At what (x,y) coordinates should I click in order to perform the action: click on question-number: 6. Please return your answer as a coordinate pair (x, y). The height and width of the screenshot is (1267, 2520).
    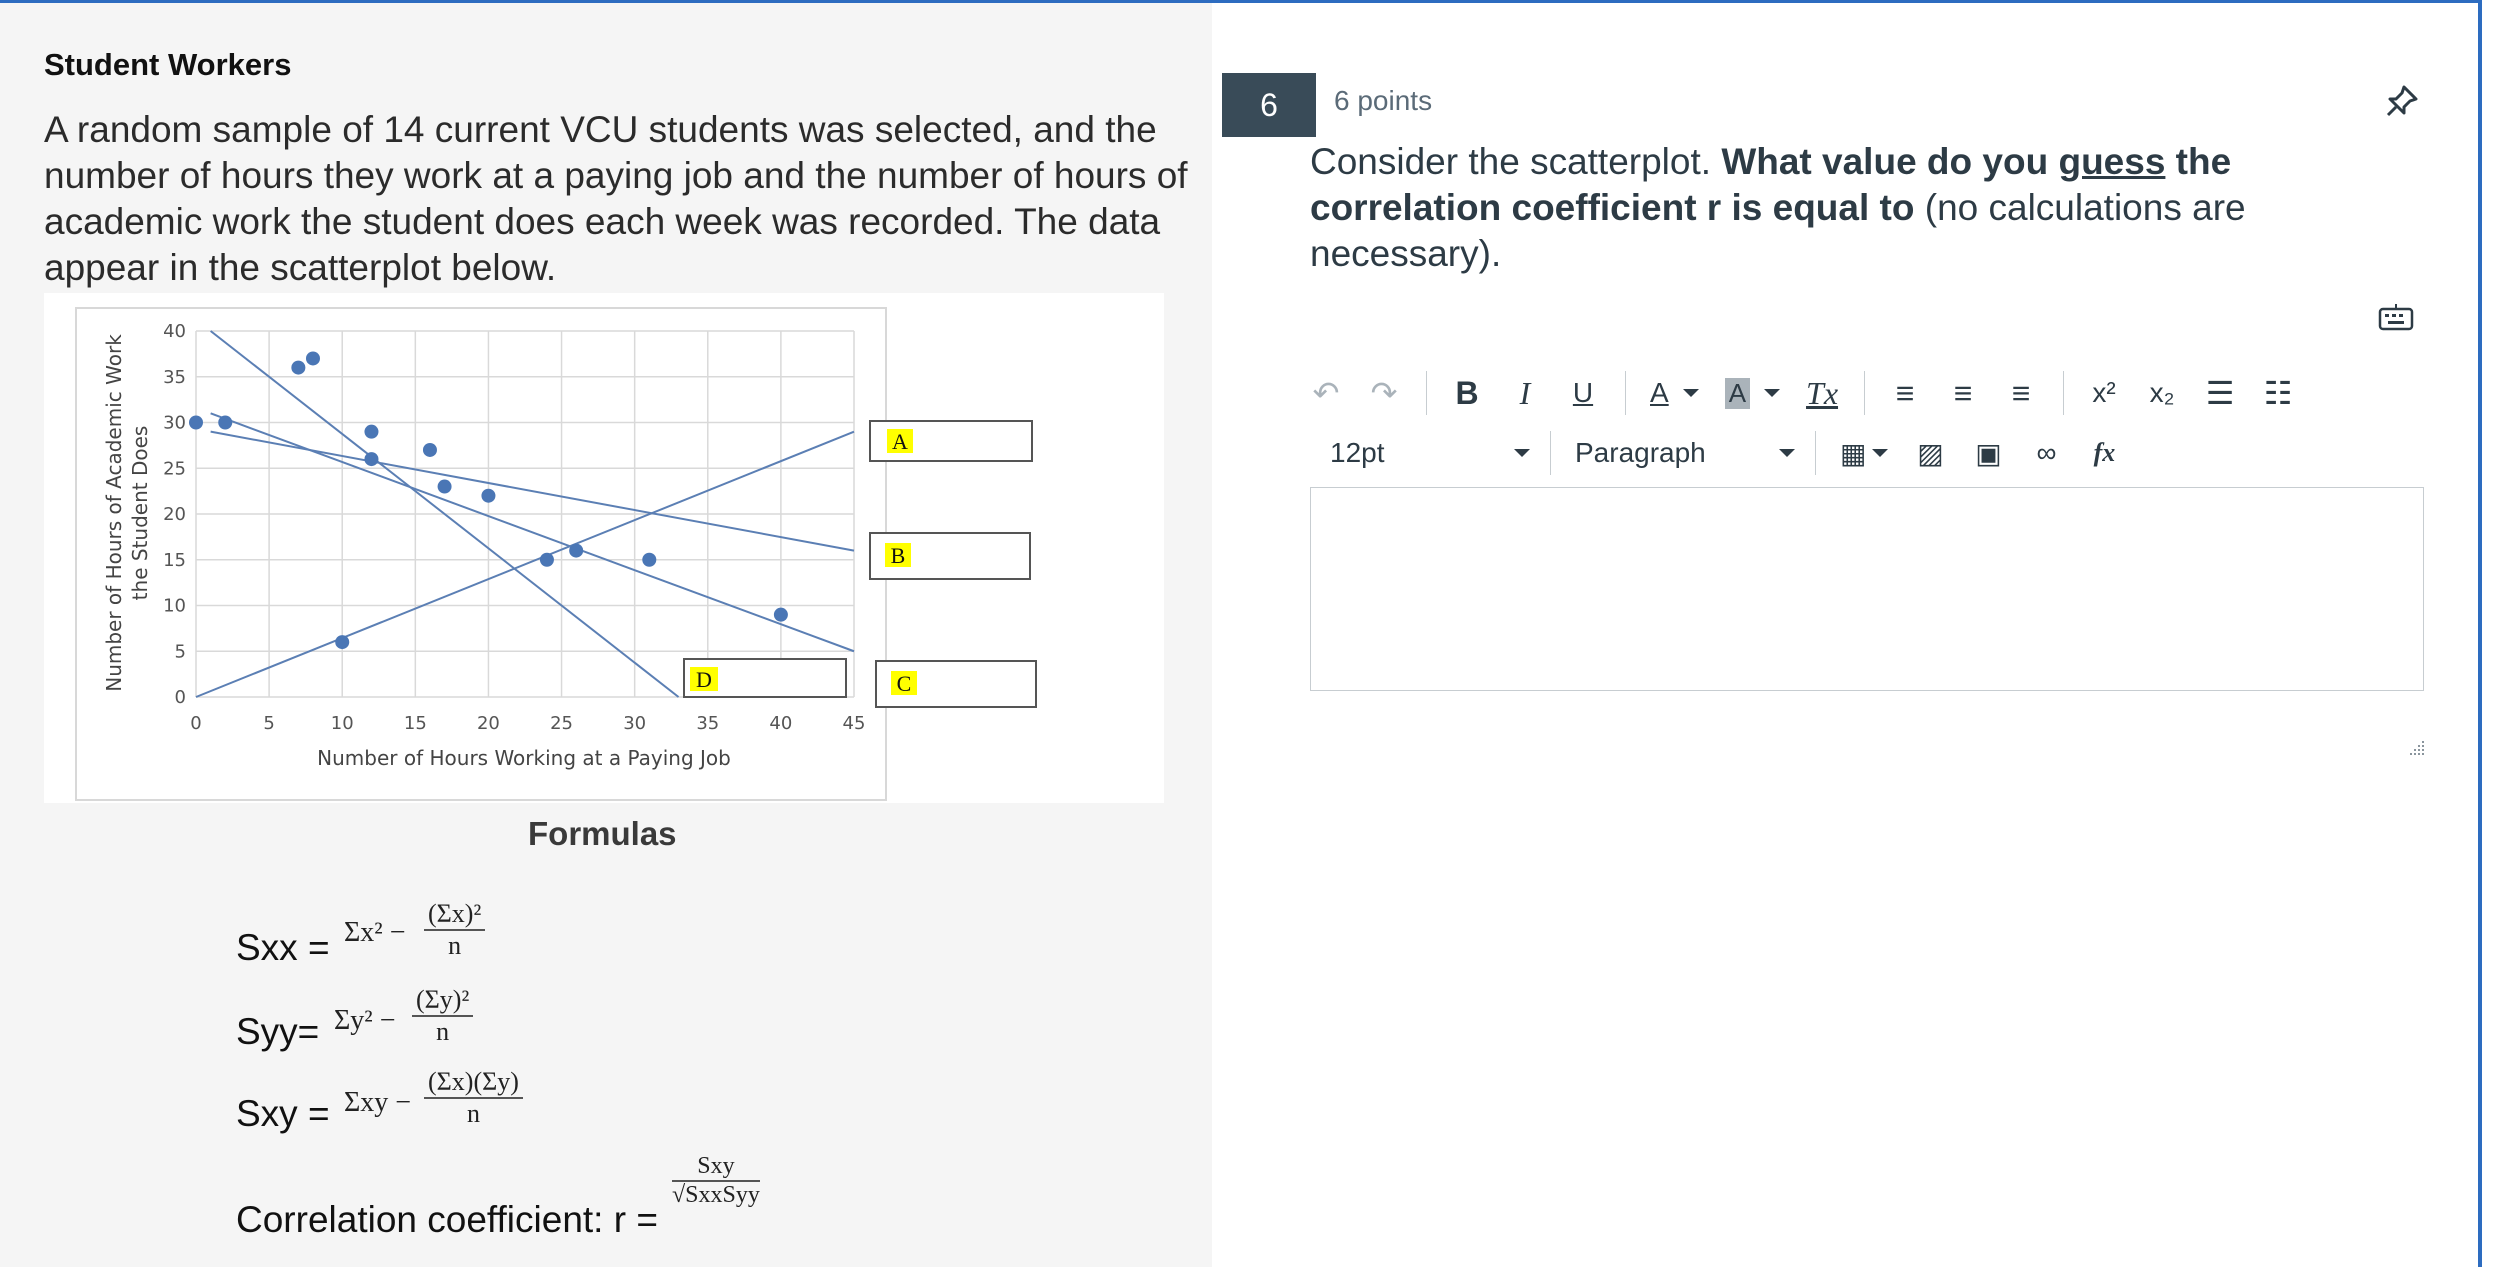
    Looking at the image, I should click on (1269, 105).